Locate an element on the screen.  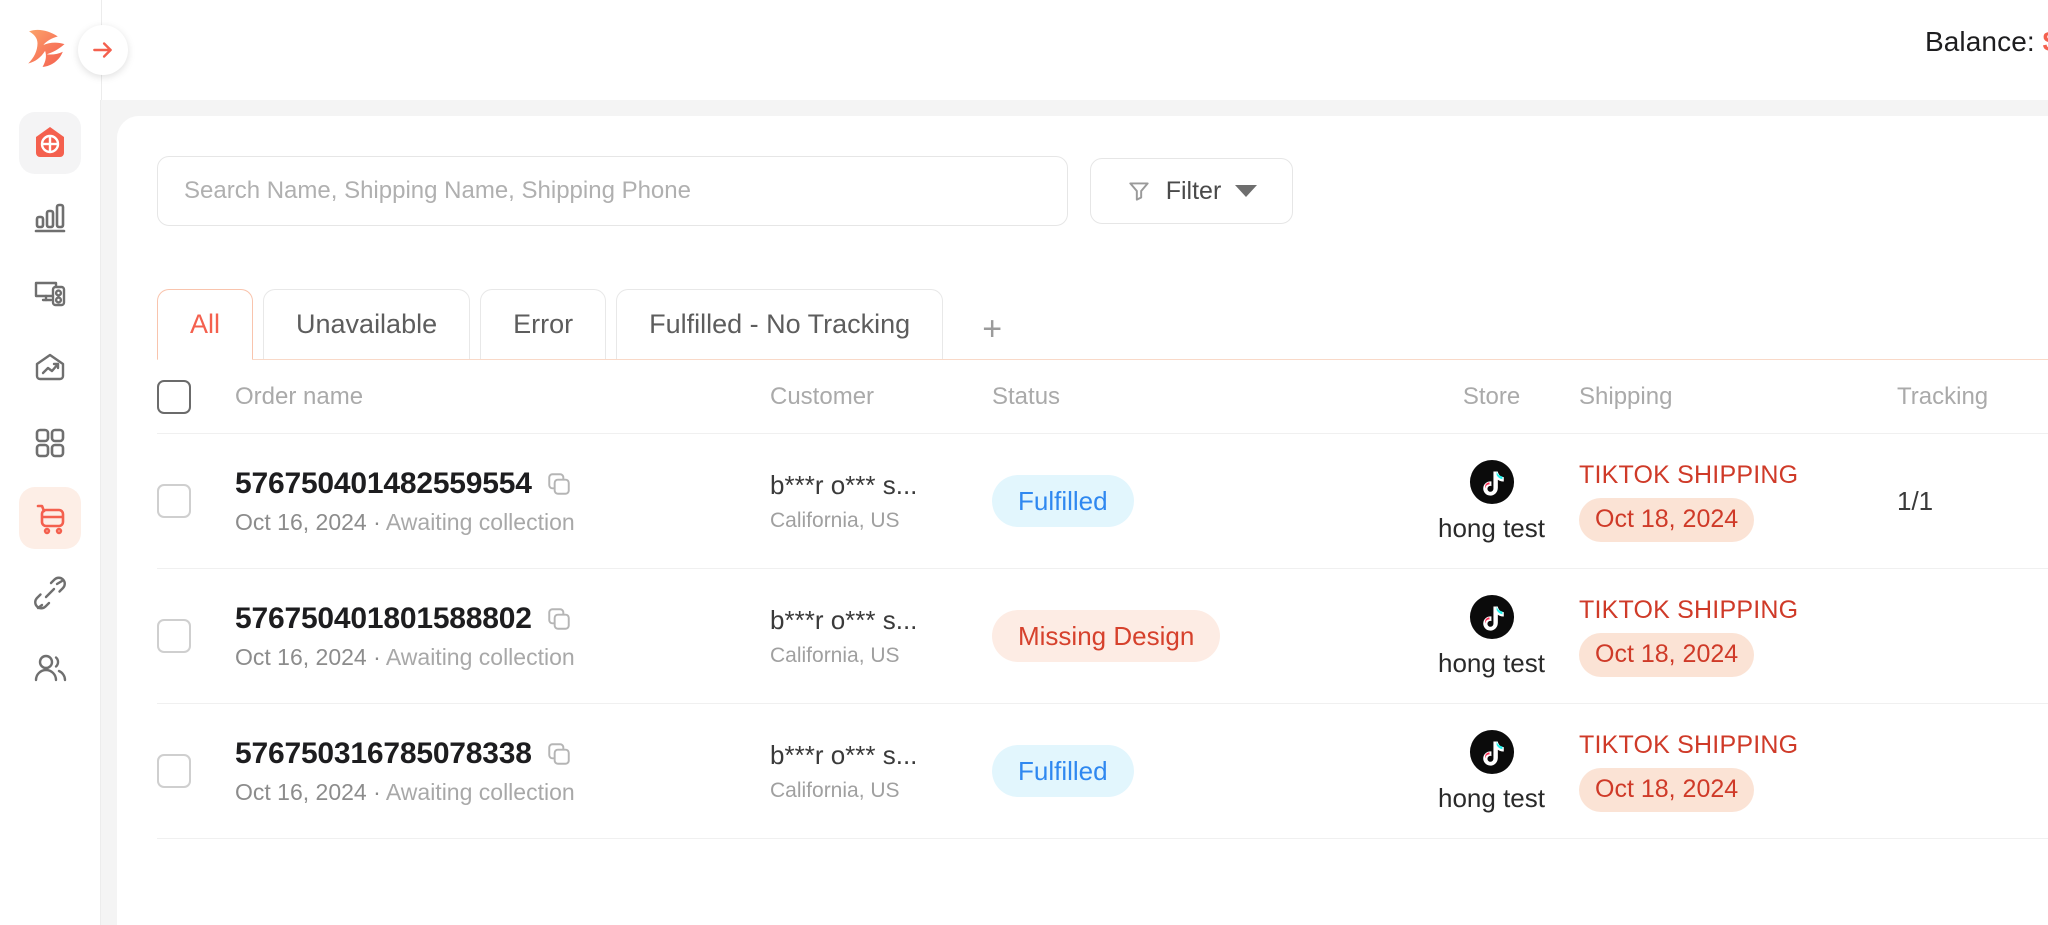
header-tracking: Tracking is located at coordinates (1972, 397).